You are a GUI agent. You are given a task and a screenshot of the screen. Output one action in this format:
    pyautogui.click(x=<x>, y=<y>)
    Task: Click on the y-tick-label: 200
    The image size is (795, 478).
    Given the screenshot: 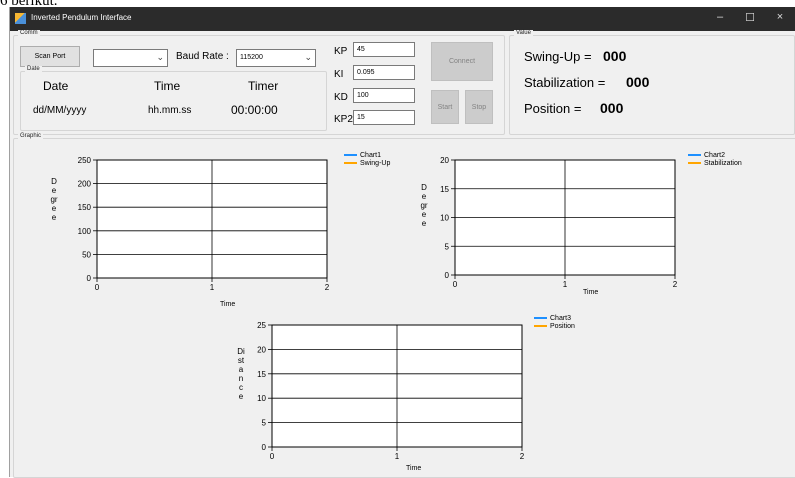 What is the action you would take?
    pyautogui.click(x=85, y=184)
    